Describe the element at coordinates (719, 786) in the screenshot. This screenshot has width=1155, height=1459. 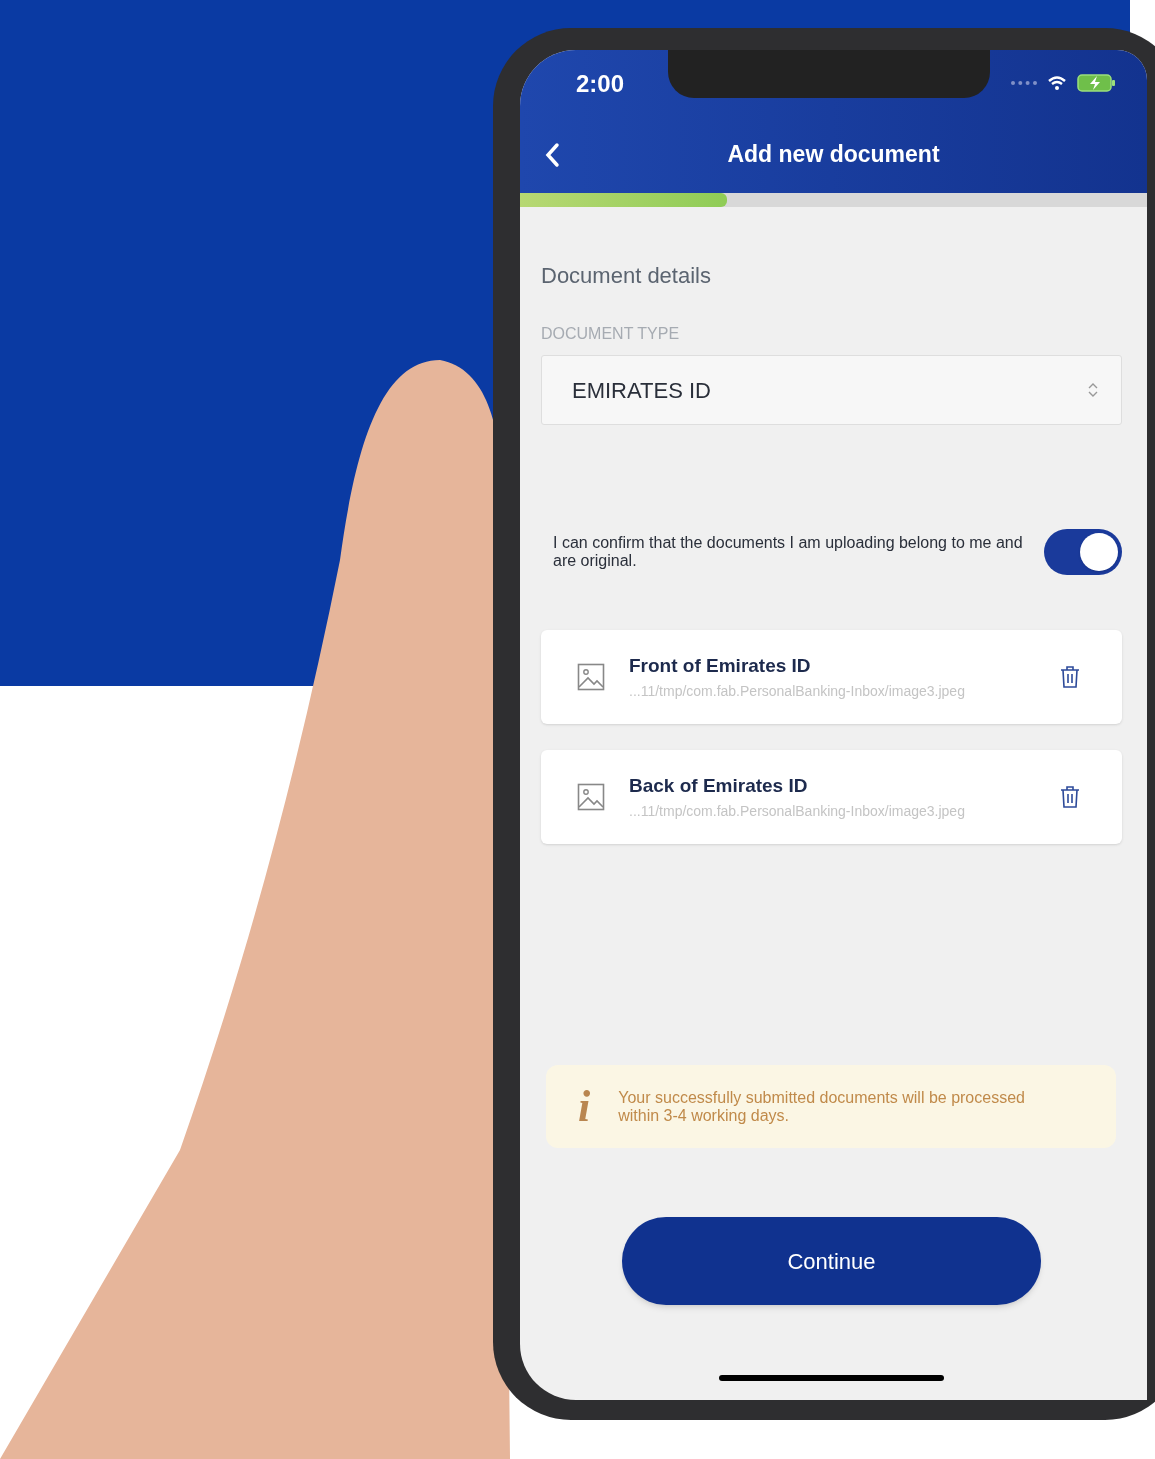
I see `file-title: Back of Emirates ID` at that location.